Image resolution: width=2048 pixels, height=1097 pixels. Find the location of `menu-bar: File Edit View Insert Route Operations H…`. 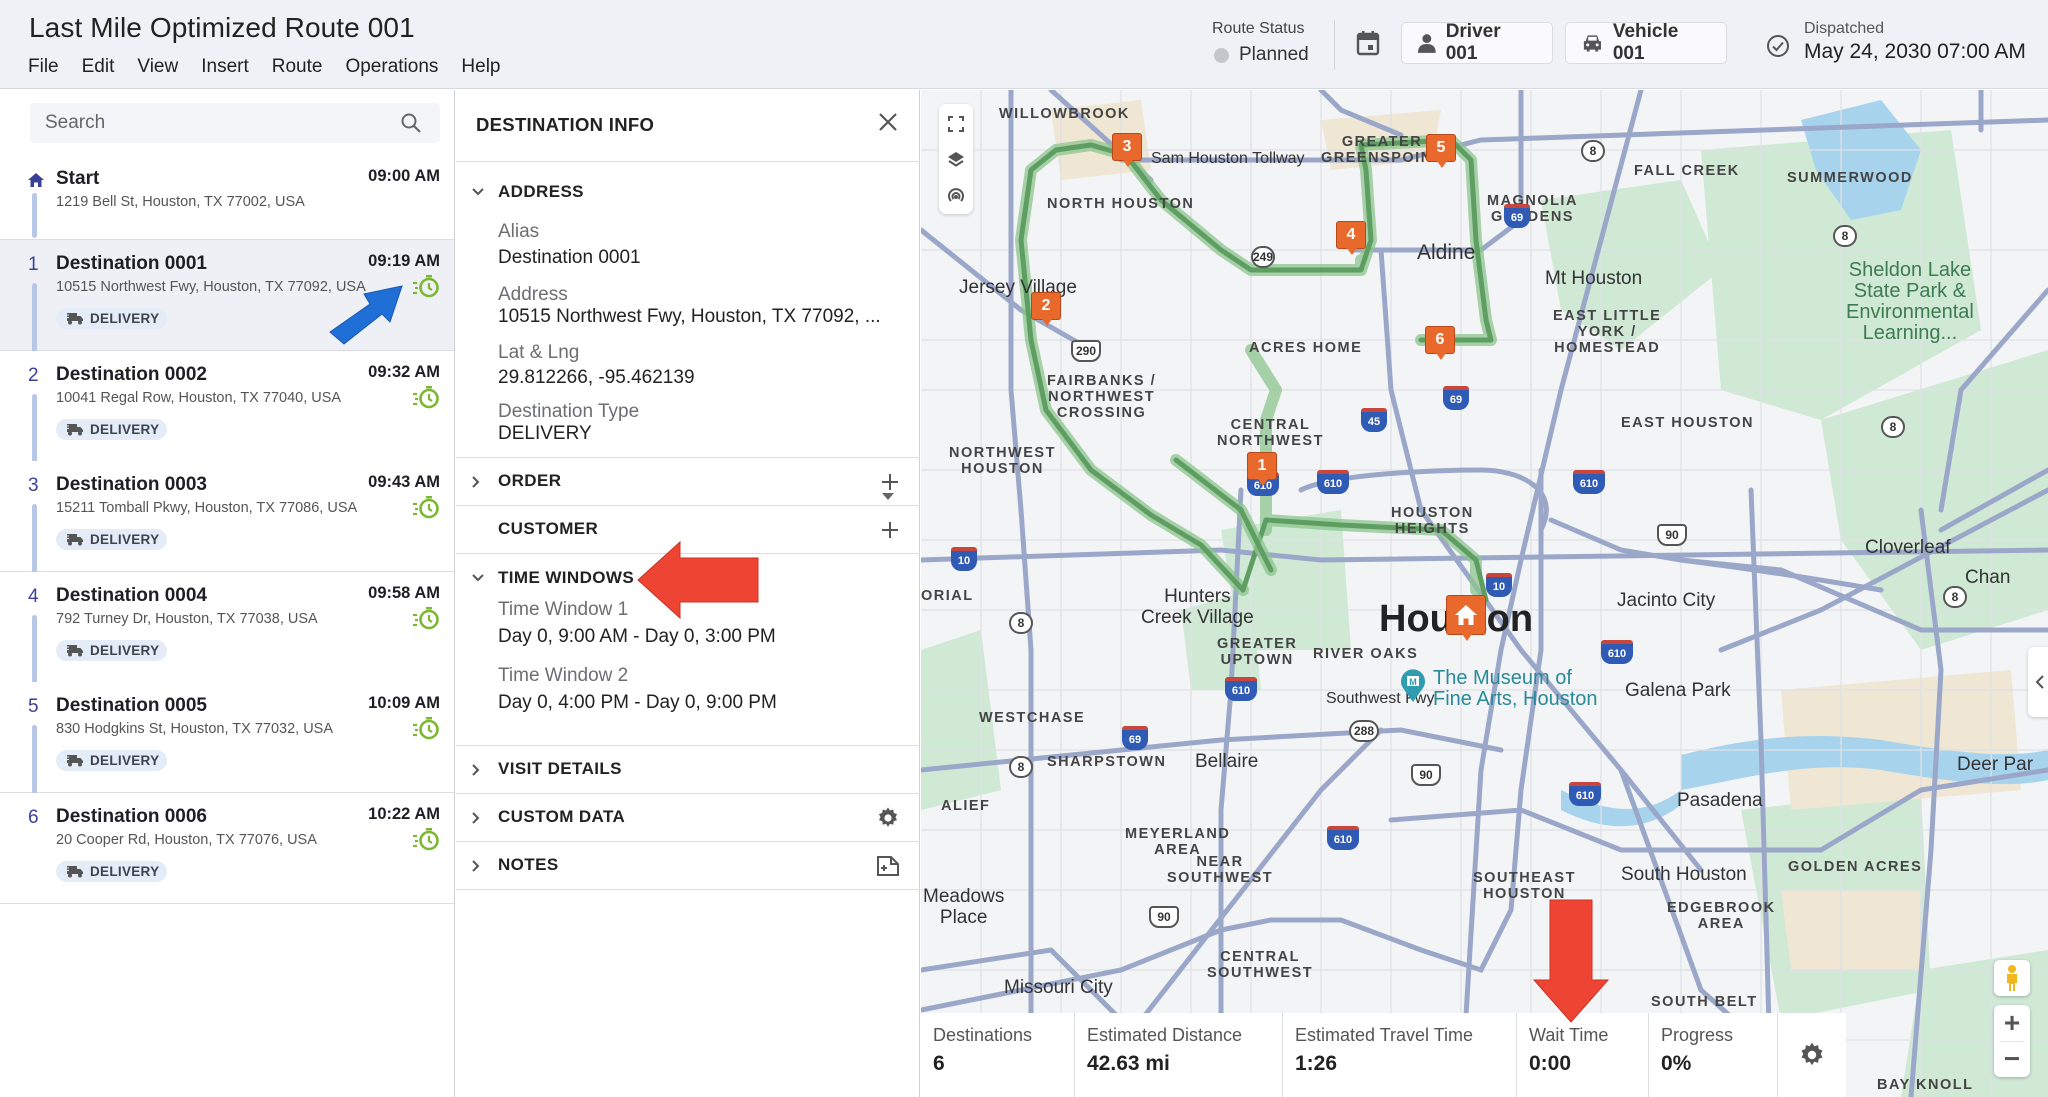

menu-bar: File Edit View Insert Route Operations H… is located at coordinates (264, 67).